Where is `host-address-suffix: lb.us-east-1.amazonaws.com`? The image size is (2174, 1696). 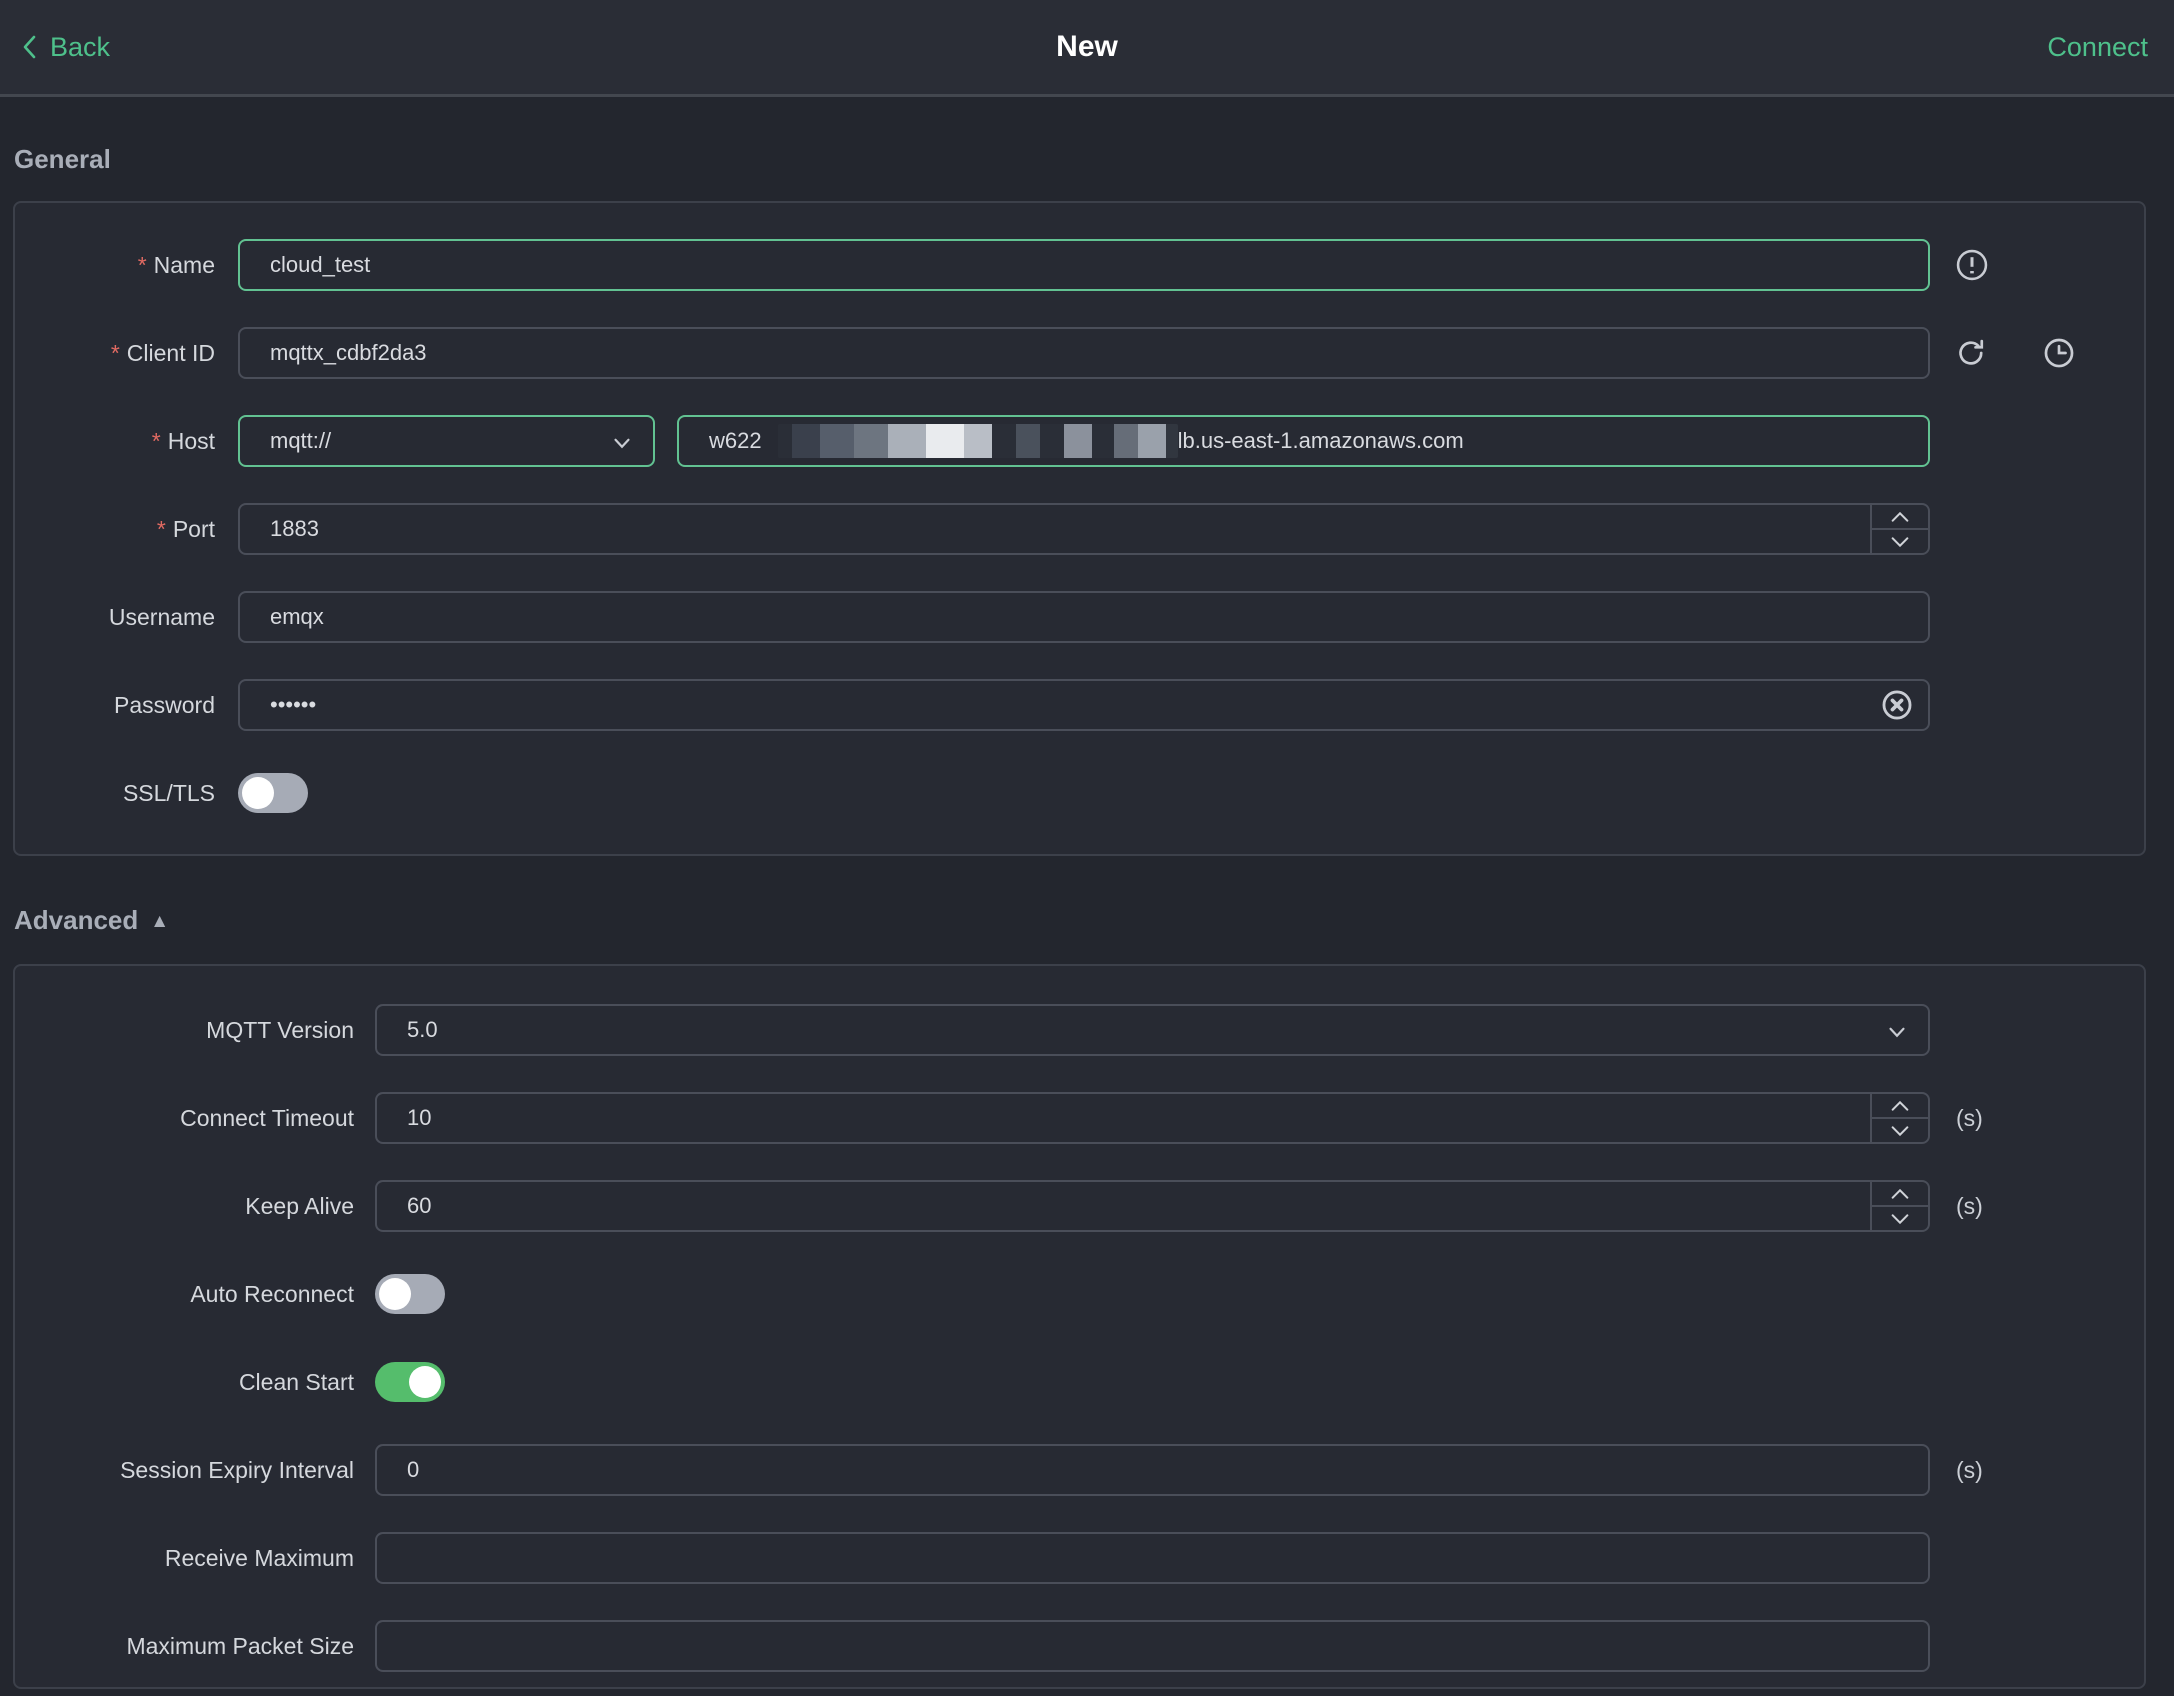 host-address-suffix: lb.us-east-1.amazonaws.com is located at coordinates (1320, 440).